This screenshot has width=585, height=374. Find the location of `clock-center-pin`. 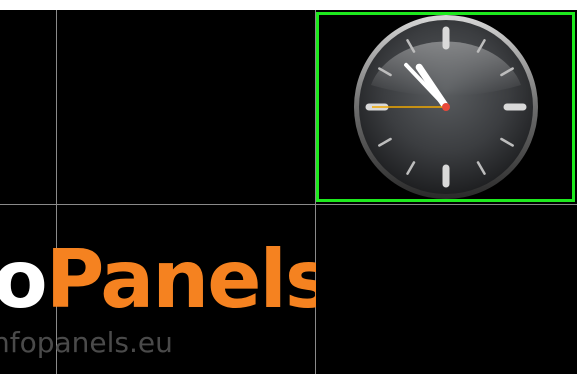

clock-center-pin is located at coordinates (446, 107).